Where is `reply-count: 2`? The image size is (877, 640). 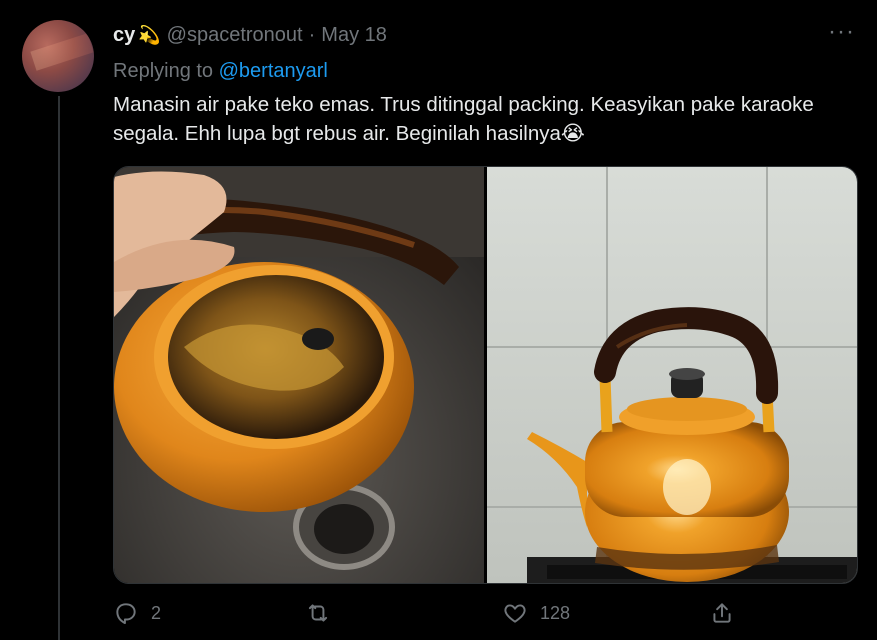
reply-count: 2 is located at coordinates (156, 612).